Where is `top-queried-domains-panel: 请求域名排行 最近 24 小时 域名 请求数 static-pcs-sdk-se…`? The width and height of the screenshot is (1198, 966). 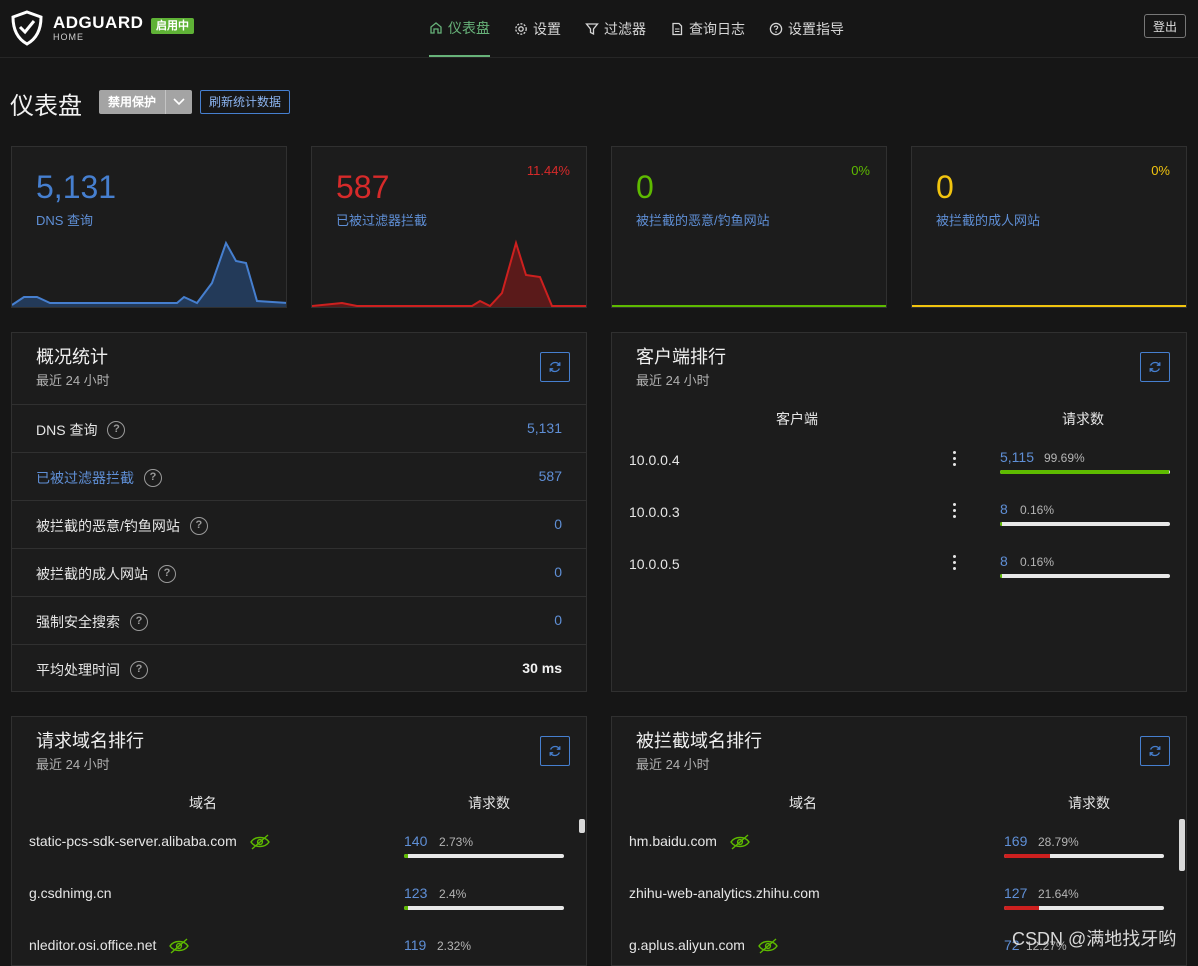
top-queried-domains-panel: 请求域名排行 最近 24 小时 域名 请求数 static-pcs-sdk-se… is located at coordinates (299, 841).